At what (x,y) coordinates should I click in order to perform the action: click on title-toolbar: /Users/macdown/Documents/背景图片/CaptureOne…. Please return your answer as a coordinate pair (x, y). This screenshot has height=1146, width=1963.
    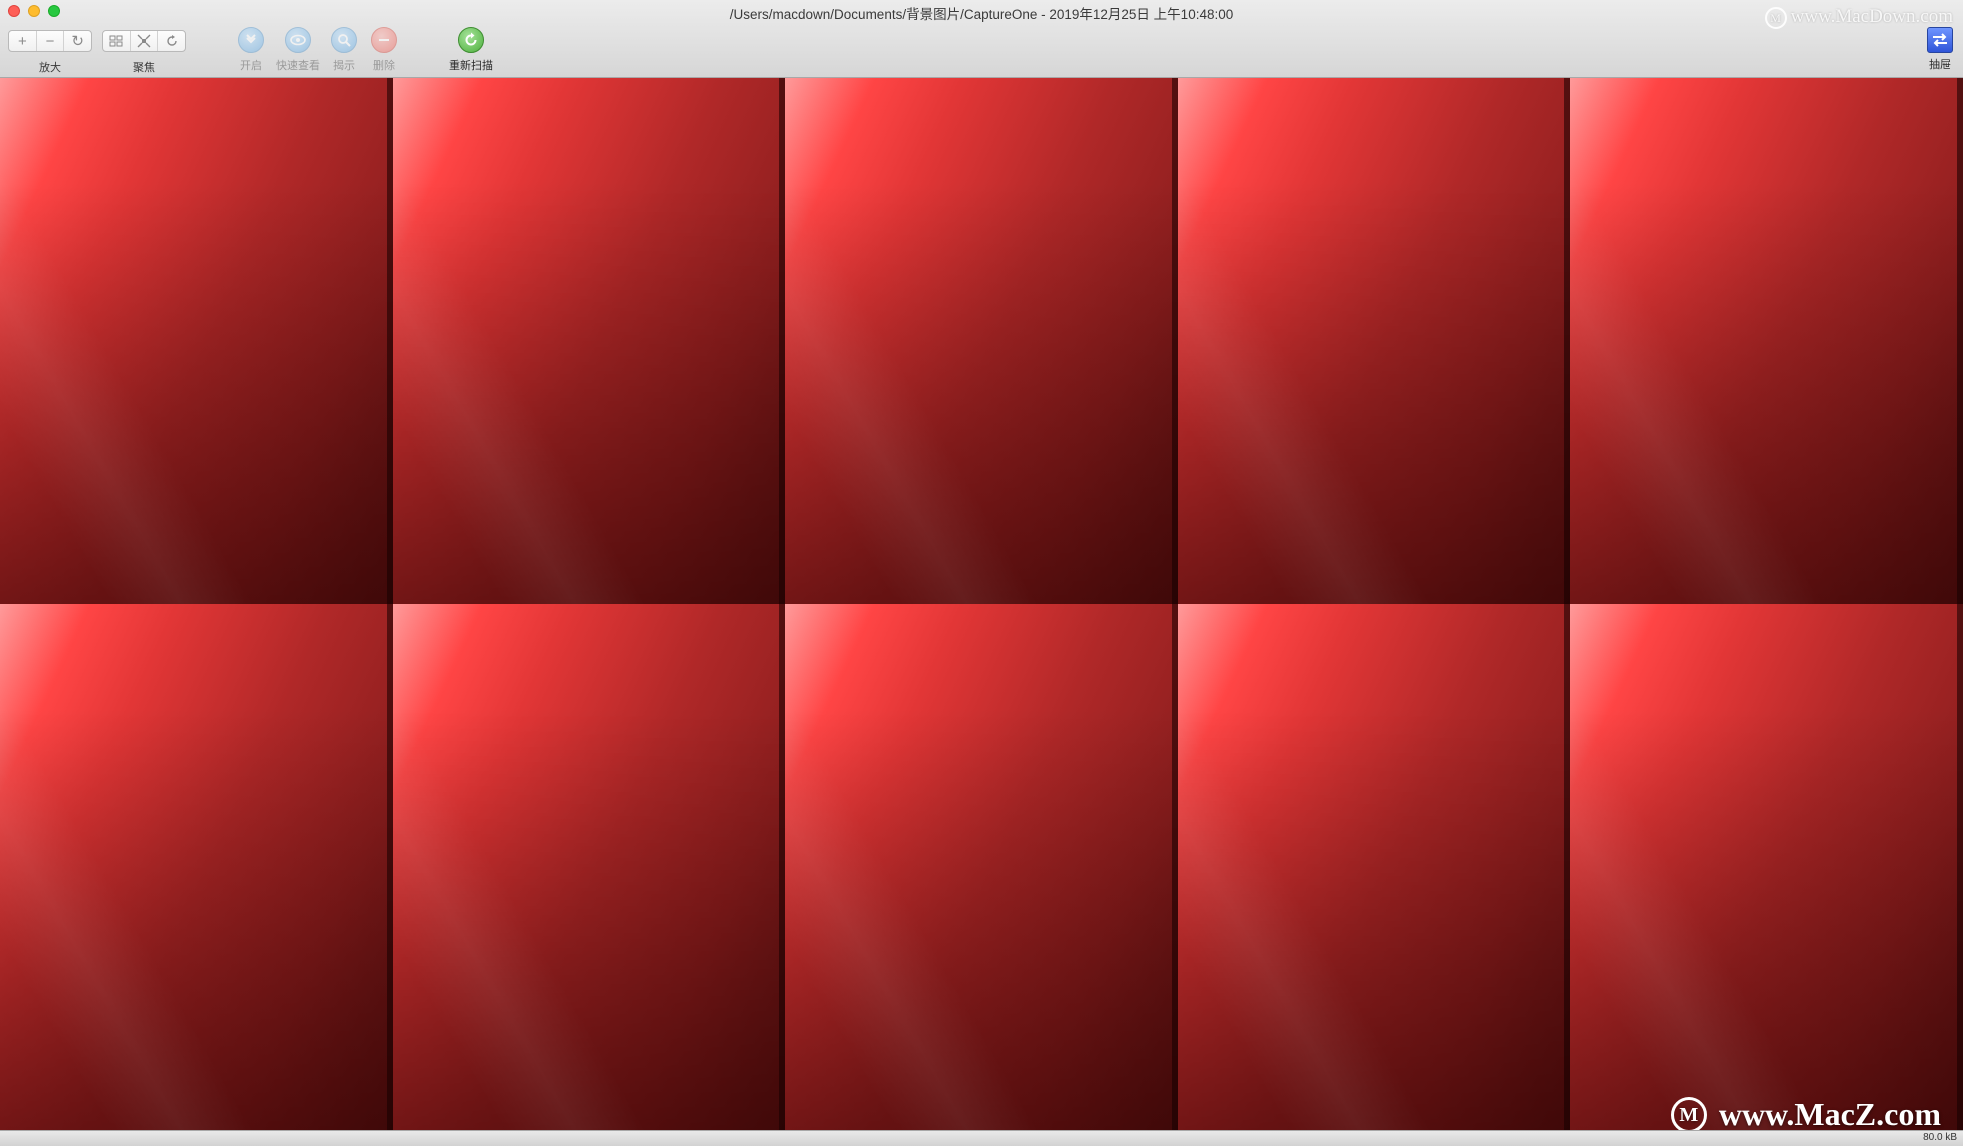
    Looking at the image, I should click on (981, 39).